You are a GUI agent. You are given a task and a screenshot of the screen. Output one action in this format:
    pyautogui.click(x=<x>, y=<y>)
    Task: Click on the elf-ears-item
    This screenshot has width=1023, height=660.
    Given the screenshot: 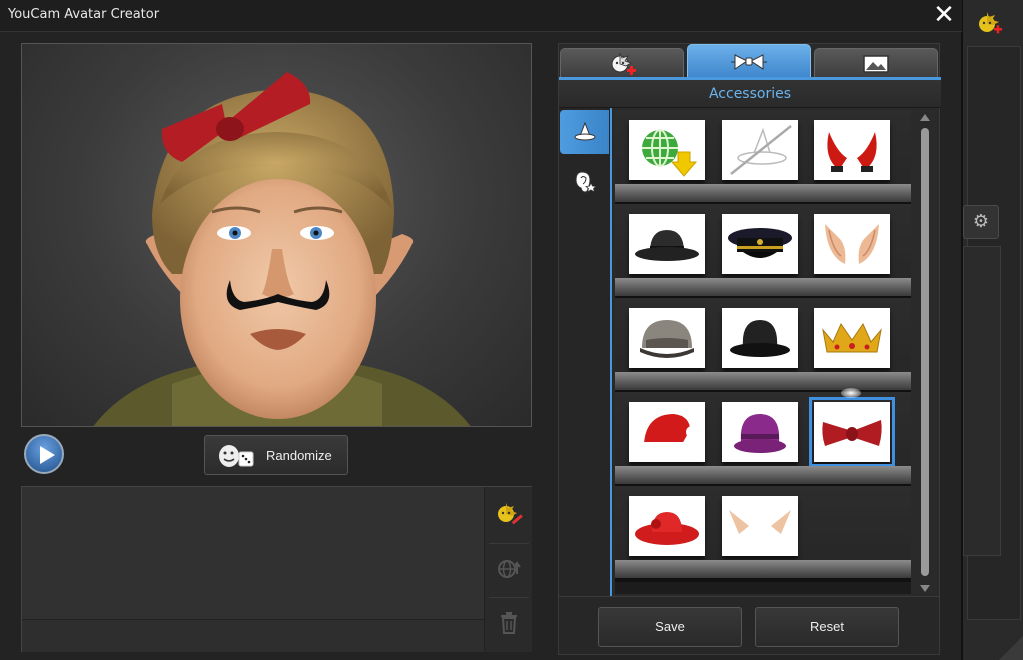 What is the action you would take?
    pyautogui.click(x=852, y=244)
    